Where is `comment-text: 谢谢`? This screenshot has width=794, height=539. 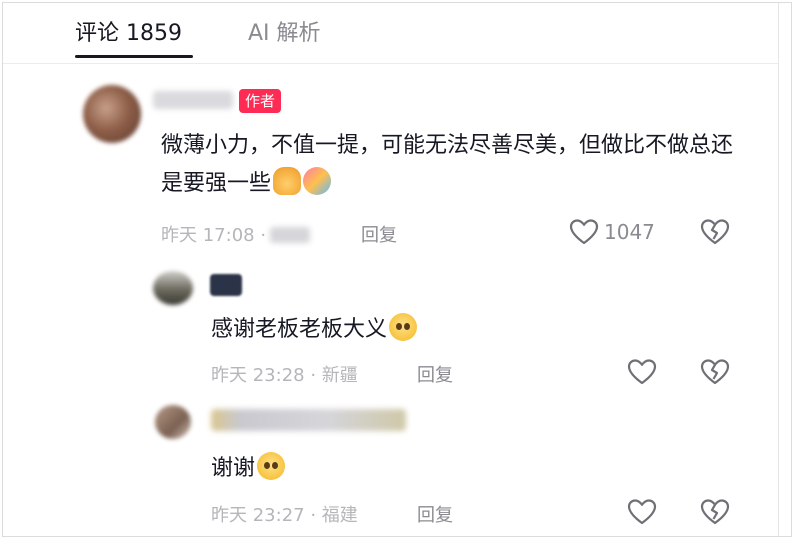 comment-text: 谢谢 is located at coordinates (248, 469).